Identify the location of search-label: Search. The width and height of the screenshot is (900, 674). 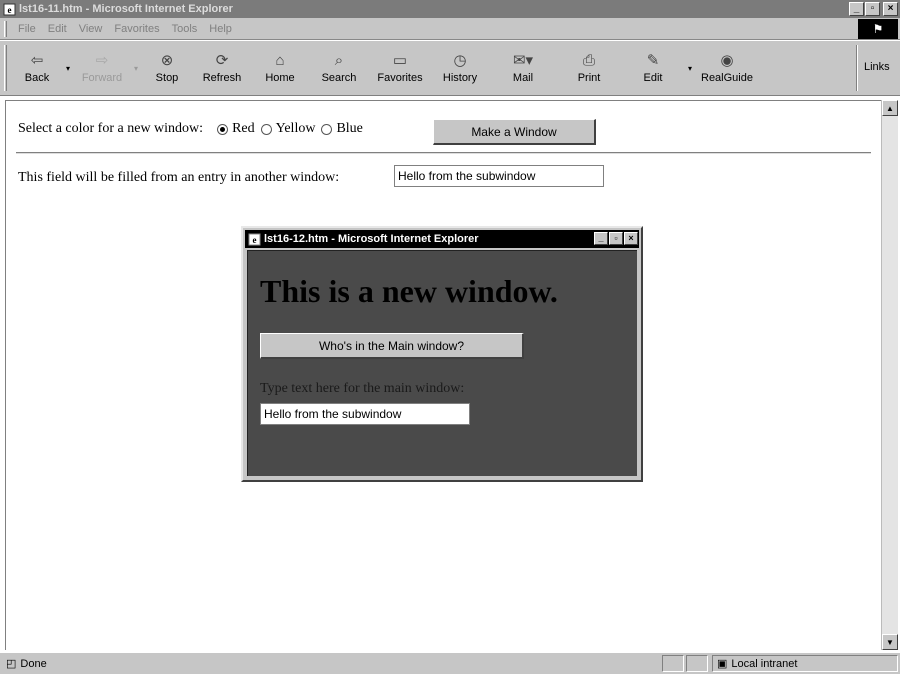
(339, 78).